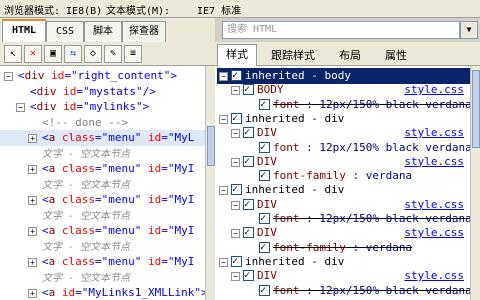 The height and width of the screenshot is (300, 480). What do you see at coordinates (120, 75) in the screenshot?
I see `attr-value: right_content` at bounding box center [120, 75].